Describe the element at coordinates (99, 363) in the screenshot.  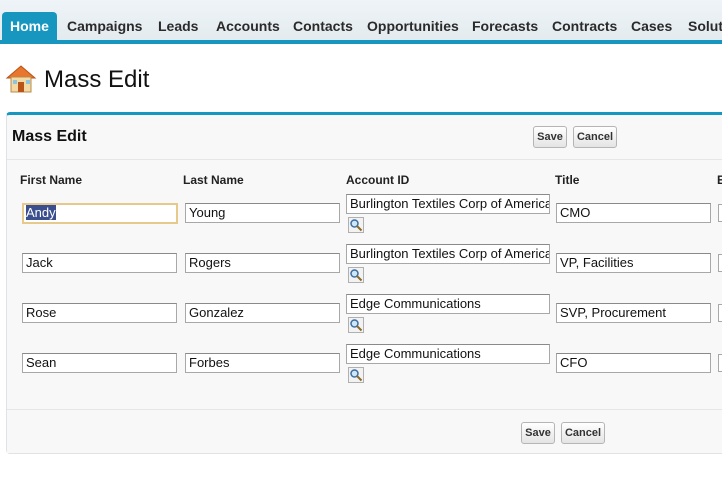
I see `first-name-input: Sean` at that location.